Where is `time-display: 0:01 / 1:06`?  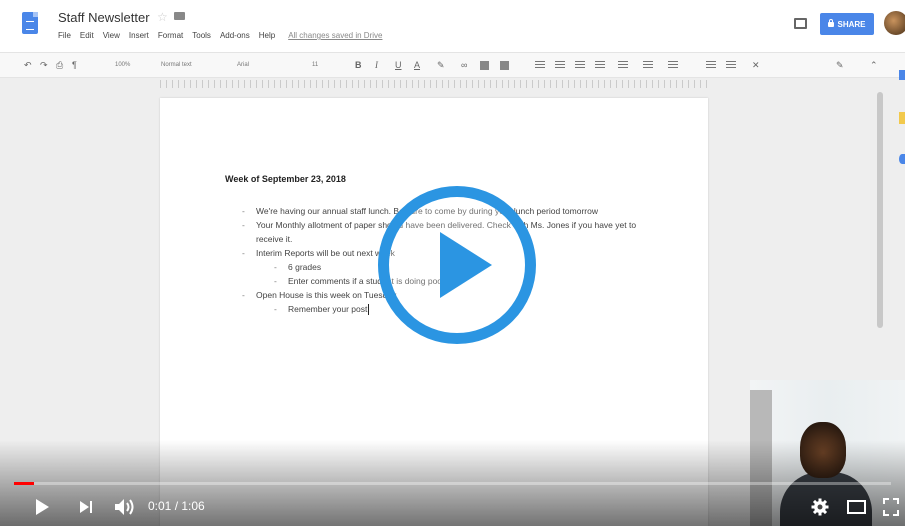 time-display: 0:01 / 1:06 is located at coordinates (176, 506).